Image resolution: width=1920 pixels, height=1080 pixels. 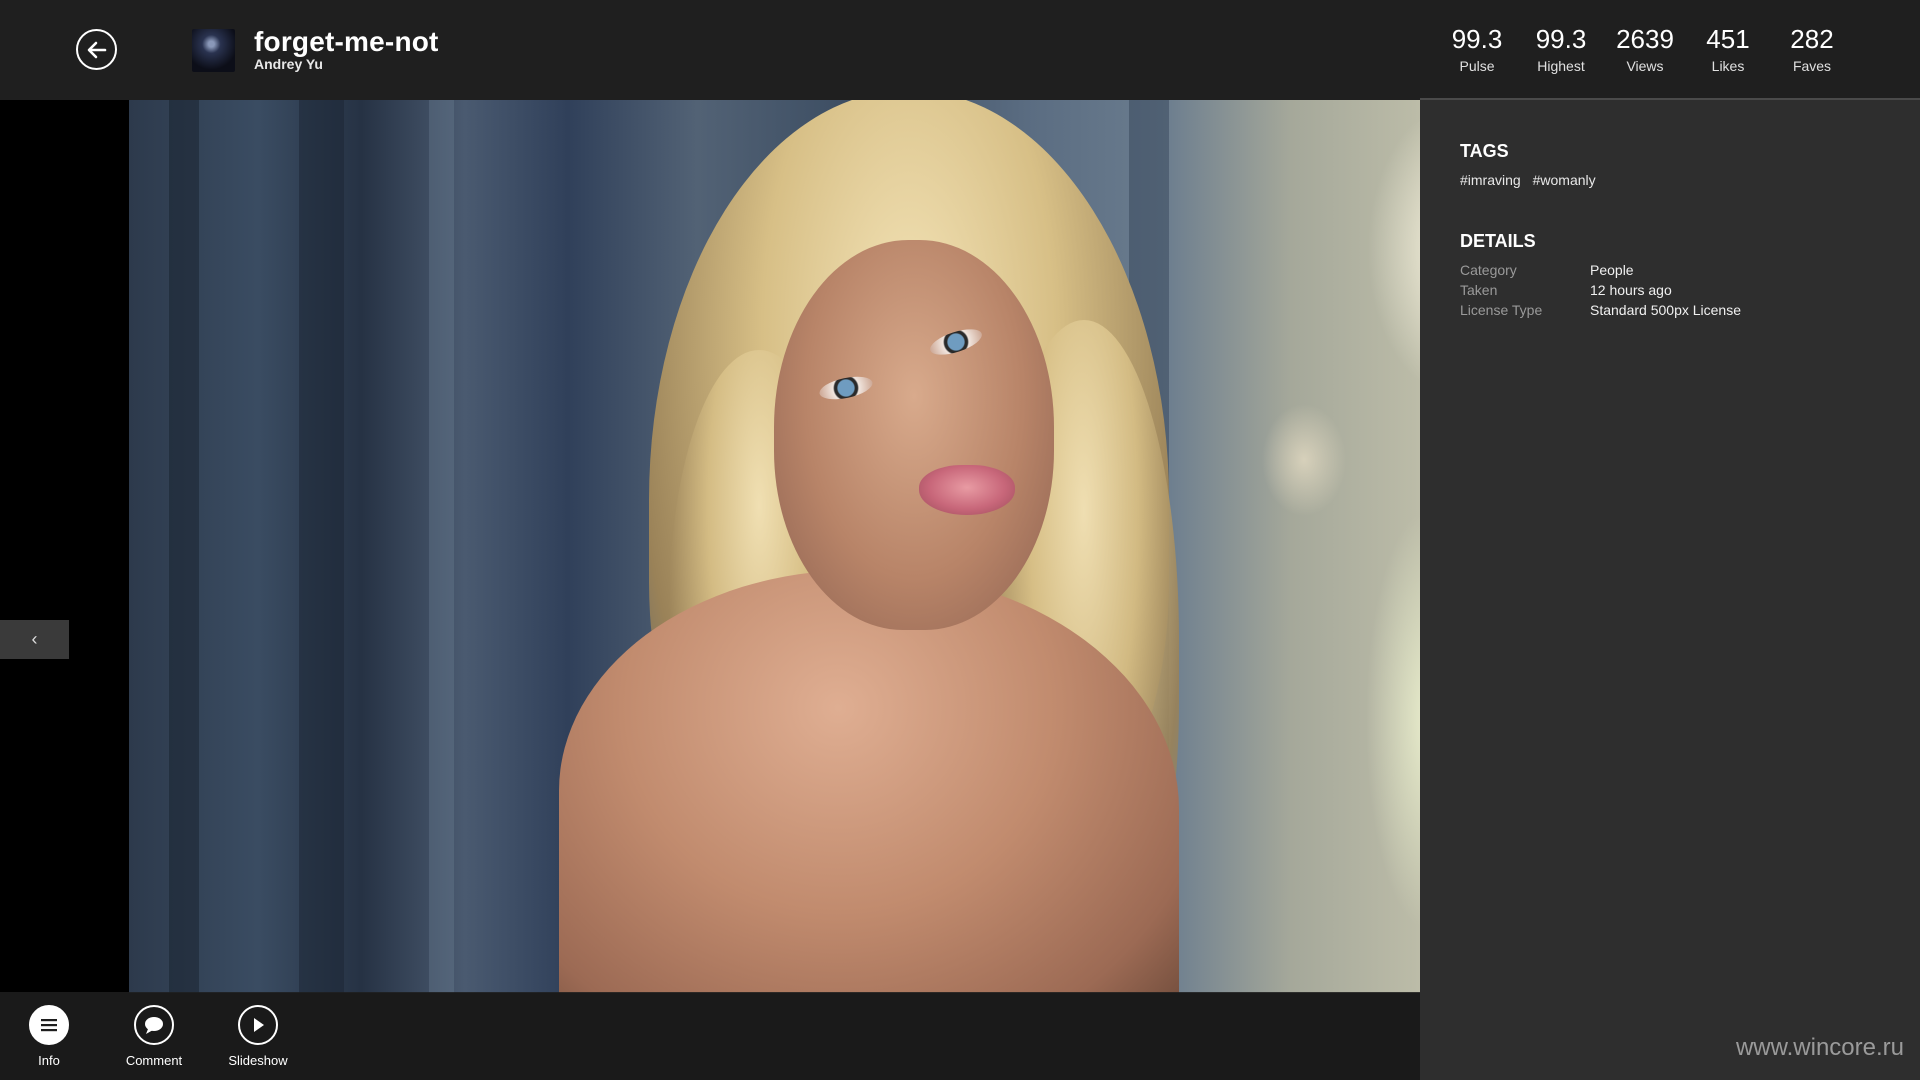 What do you see at coordinates (710, 1036) in the screenshot?
I see `bottom-app-bar: Info Comment Slideshow` at bounding box center [710, 1036].